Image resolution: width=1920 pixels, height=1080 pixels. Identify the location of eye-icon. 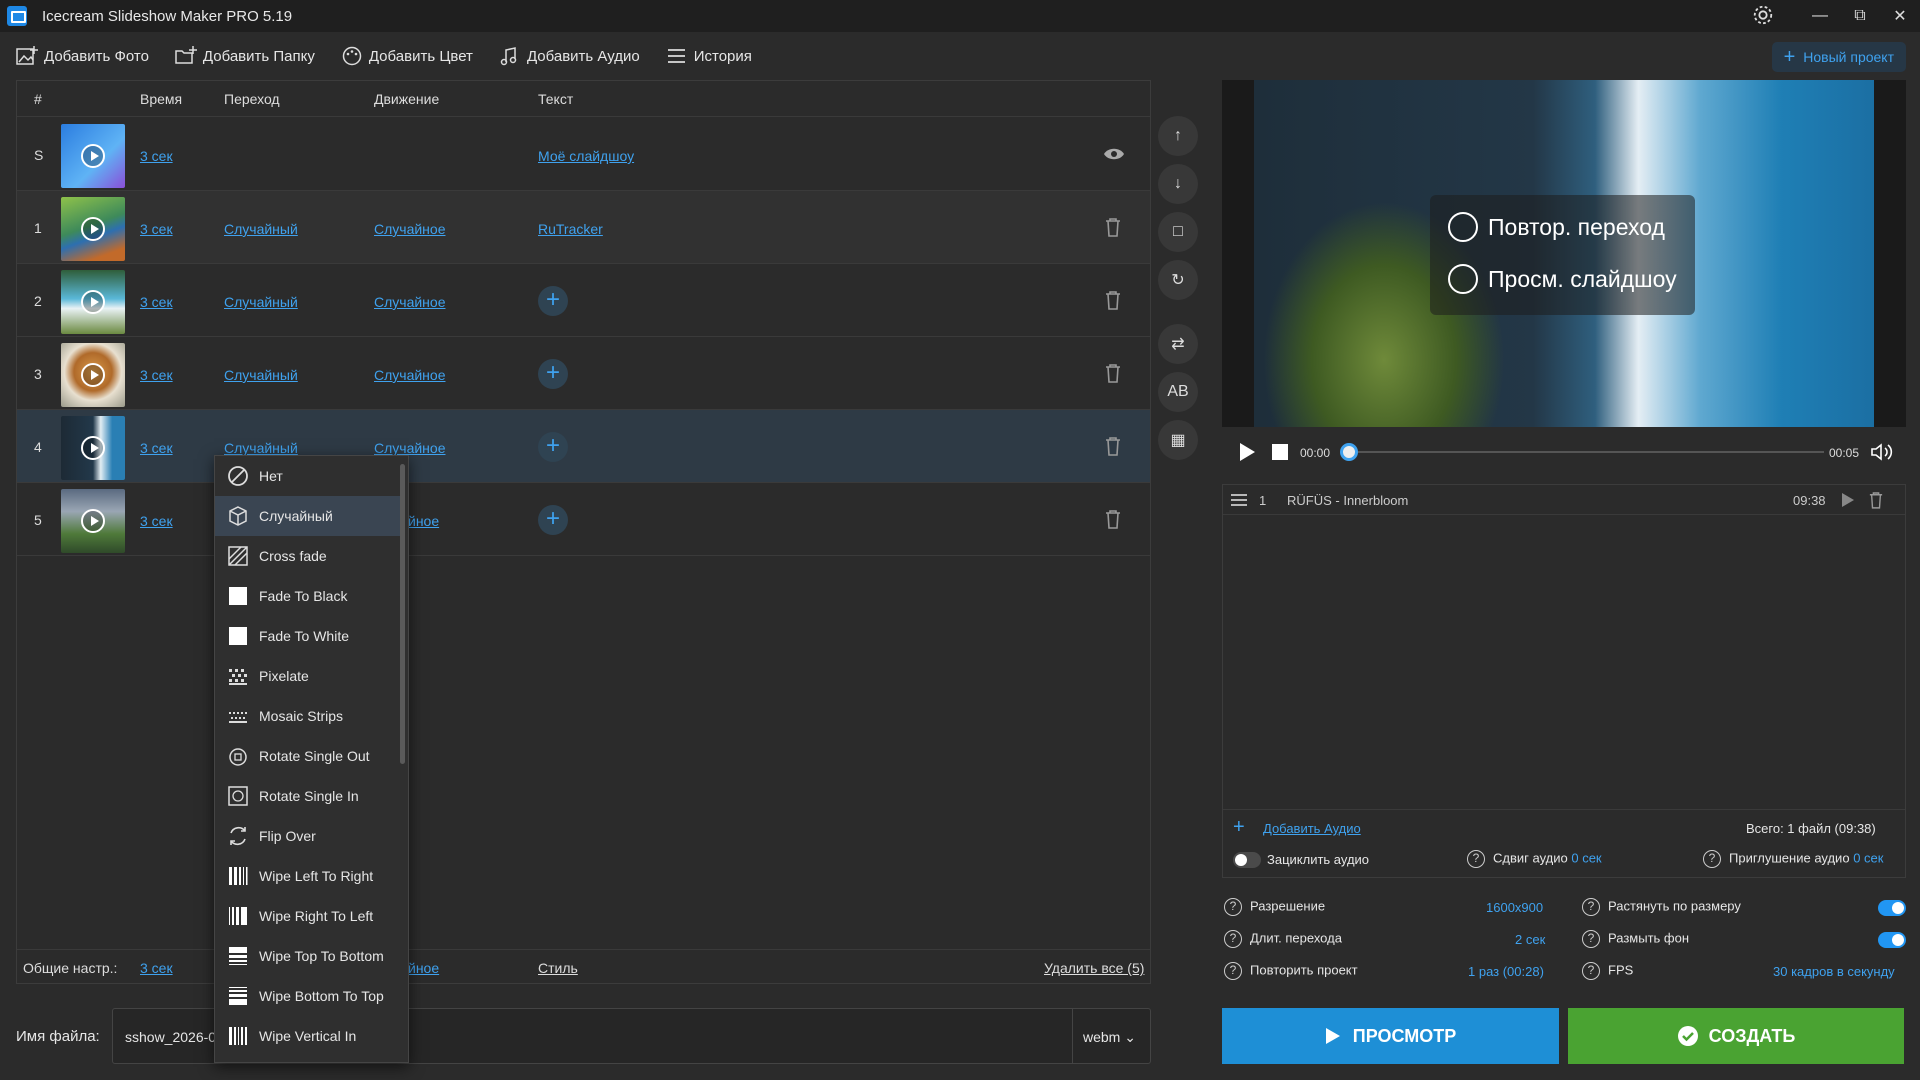
(1114, 154).